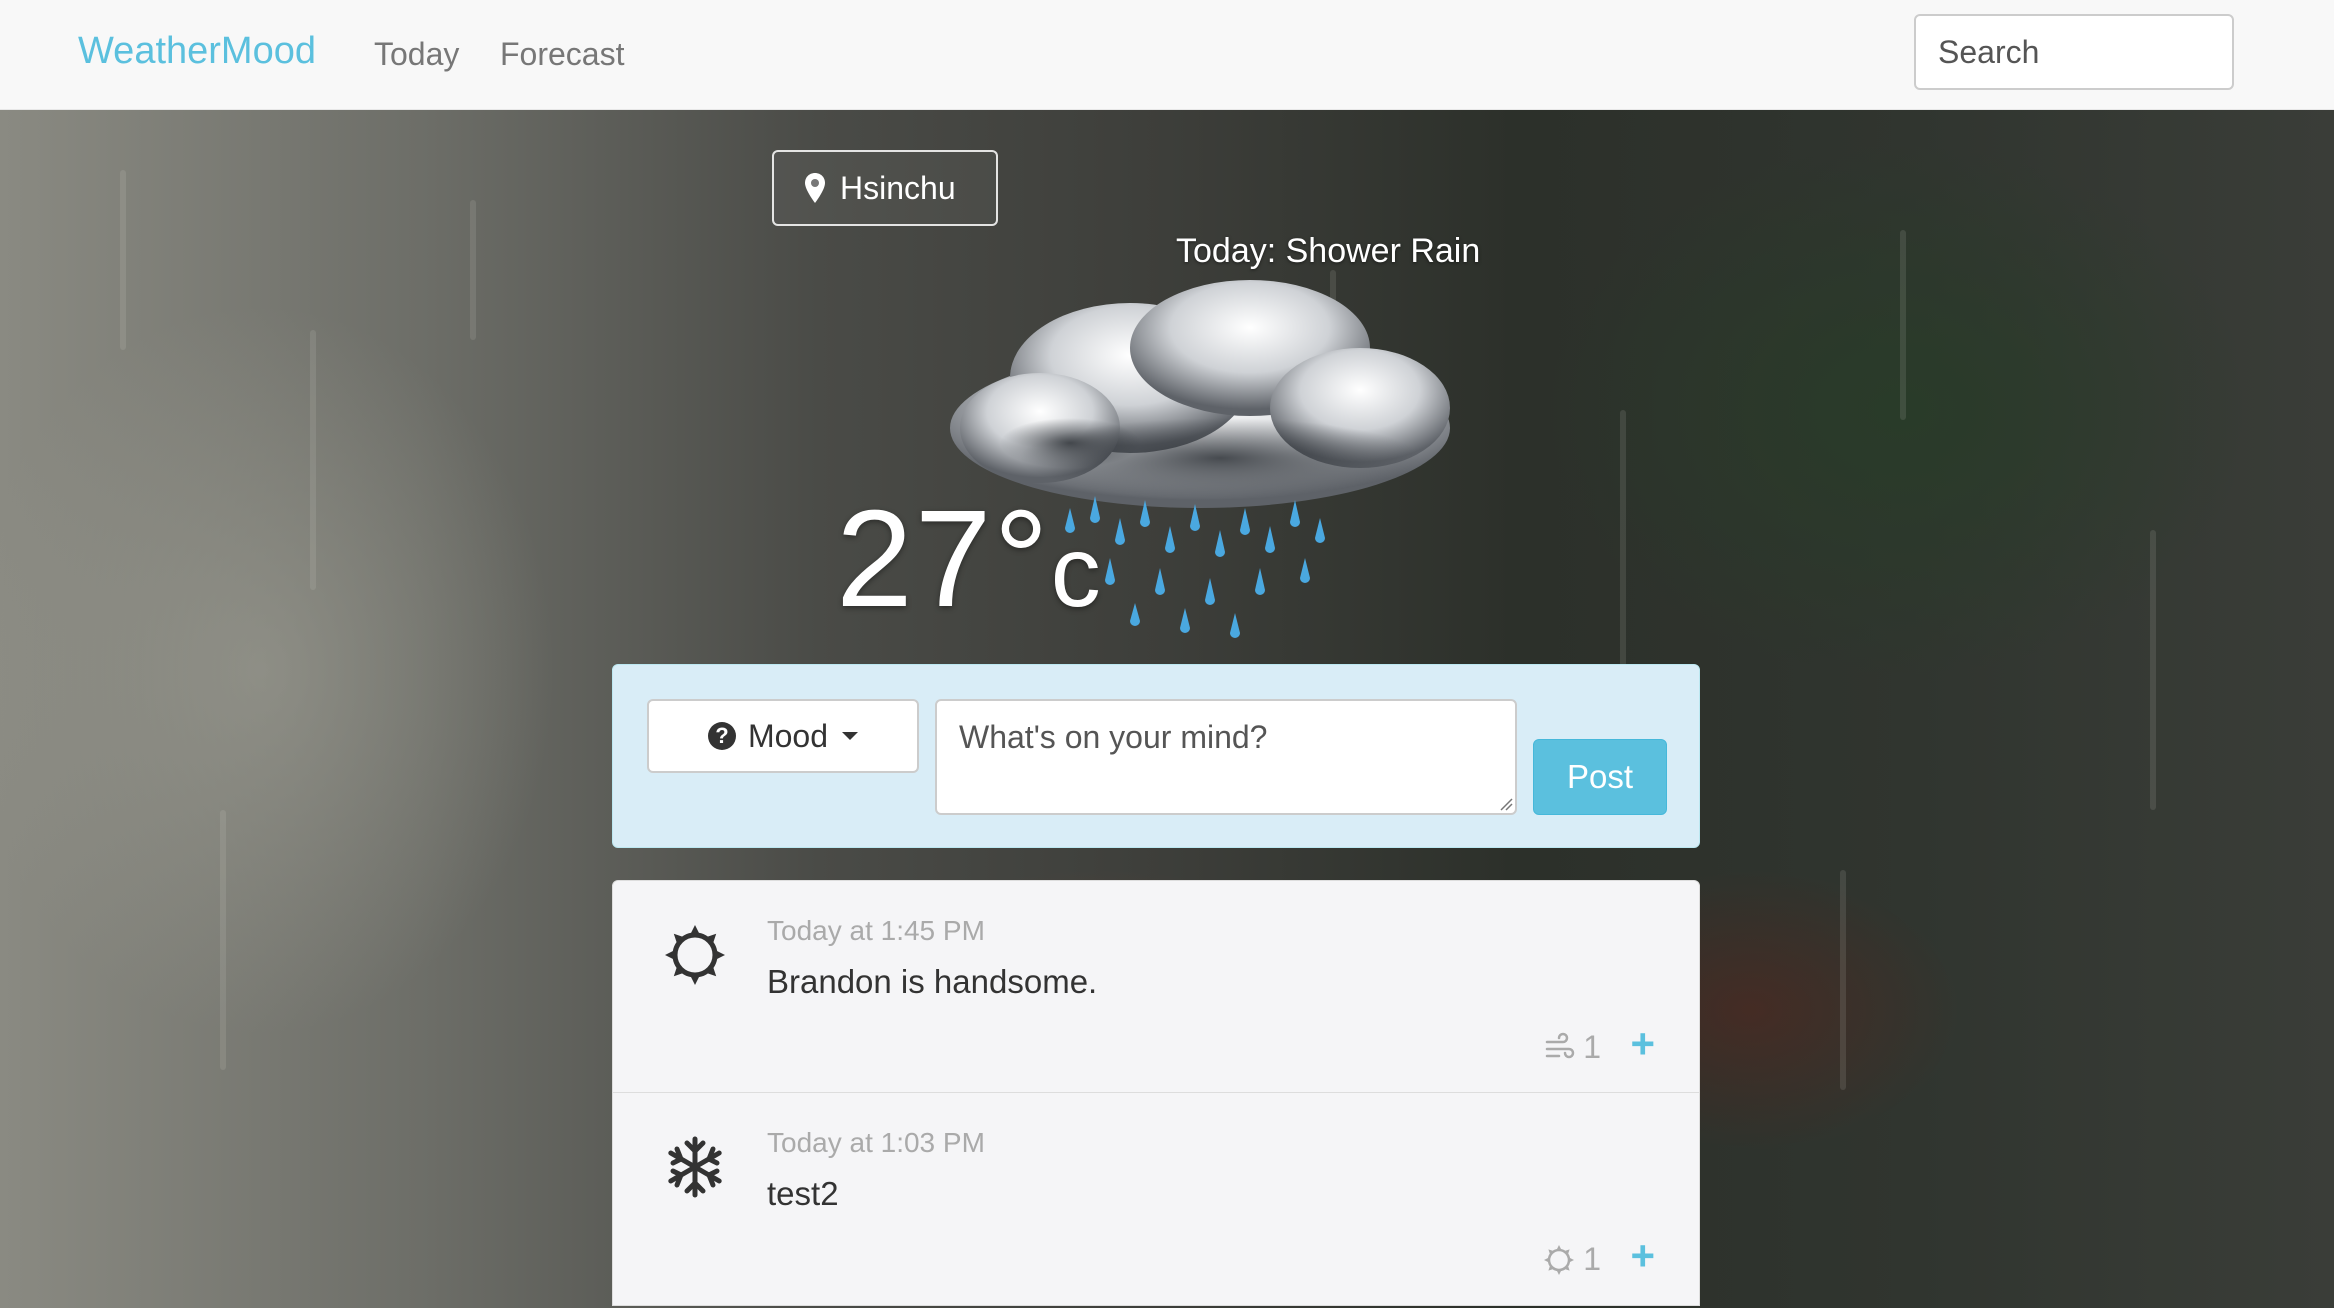 This screenshot has width=2334, height=1308. Describe the element at coordinates (197, 51) in the screenshot. I see `brand-logo: WeatherMood` at that location.